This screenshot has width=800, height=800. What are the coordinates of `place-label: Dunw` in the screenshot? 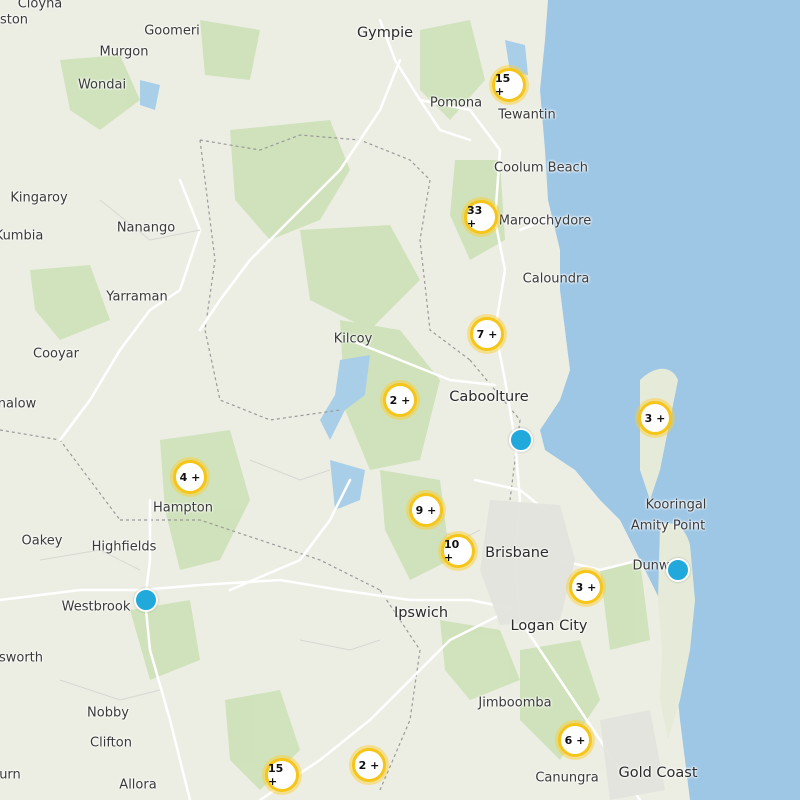 It's located at (651, 566).